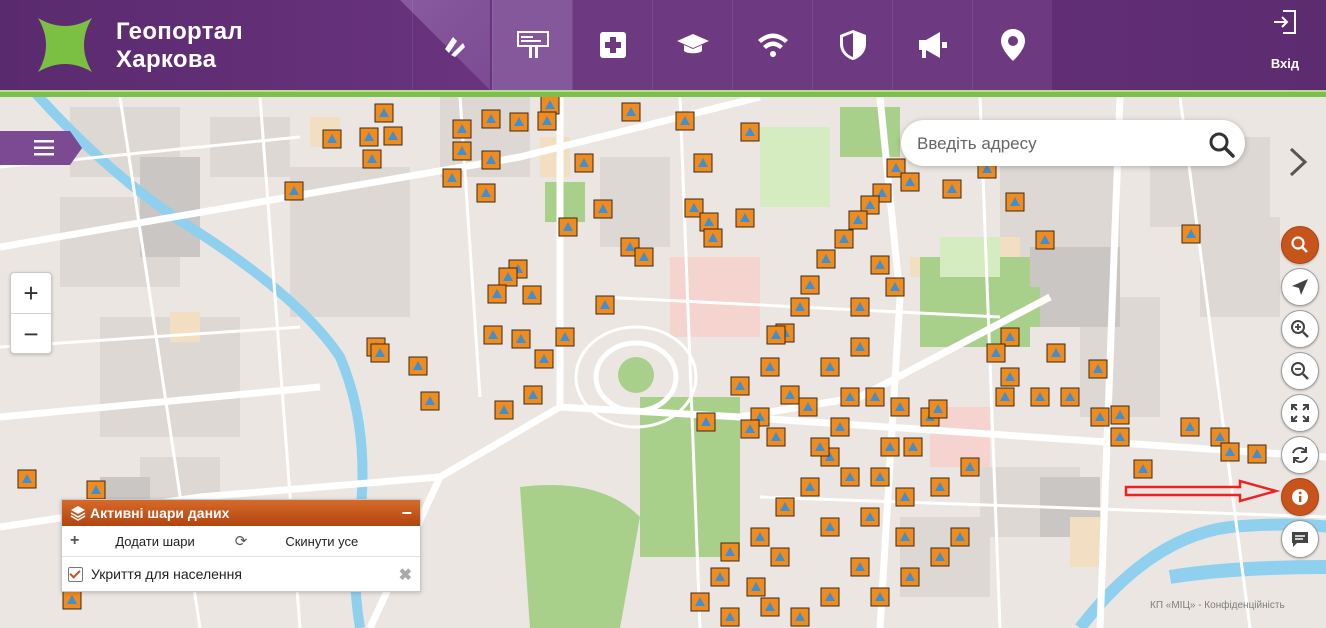  I want to click on nav-wifi, so click(772, 45).